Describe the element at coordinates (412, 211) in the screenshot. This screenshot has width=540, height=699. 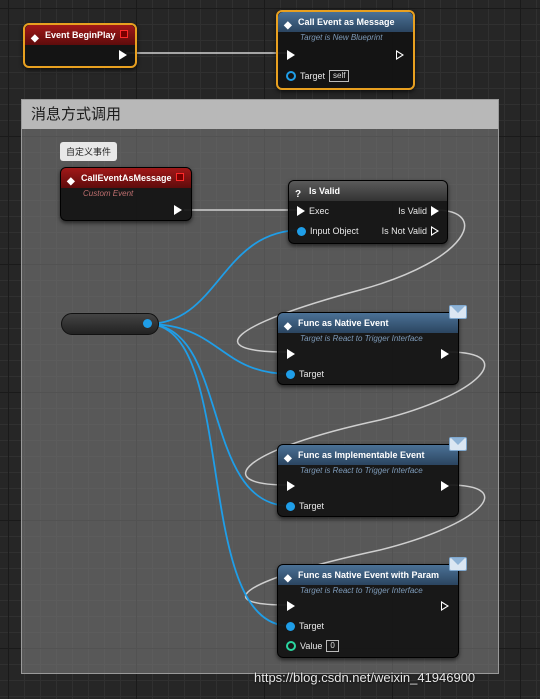
I see `pin-label: Is Valid` at that location.